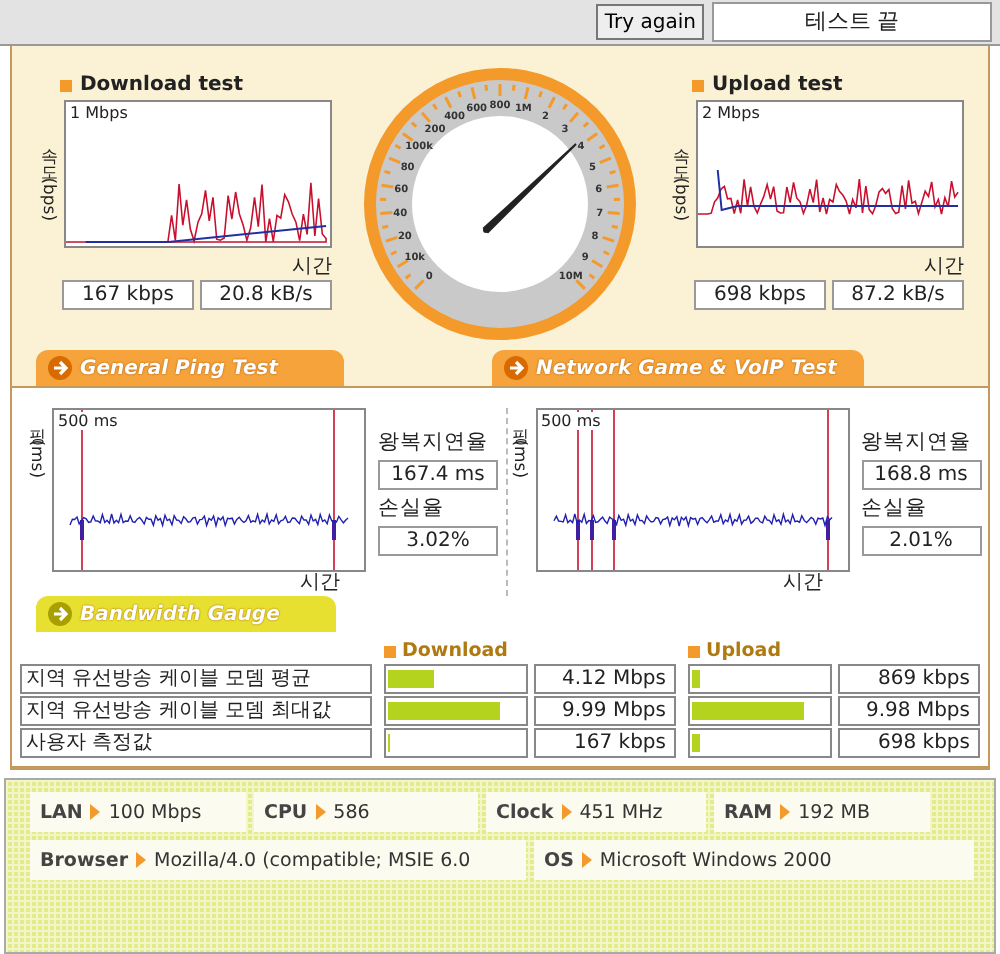 The height and width of the screenshot is (954, 1000). I want to click on bandwidth-value: 167 kbps, so click(605, 743).